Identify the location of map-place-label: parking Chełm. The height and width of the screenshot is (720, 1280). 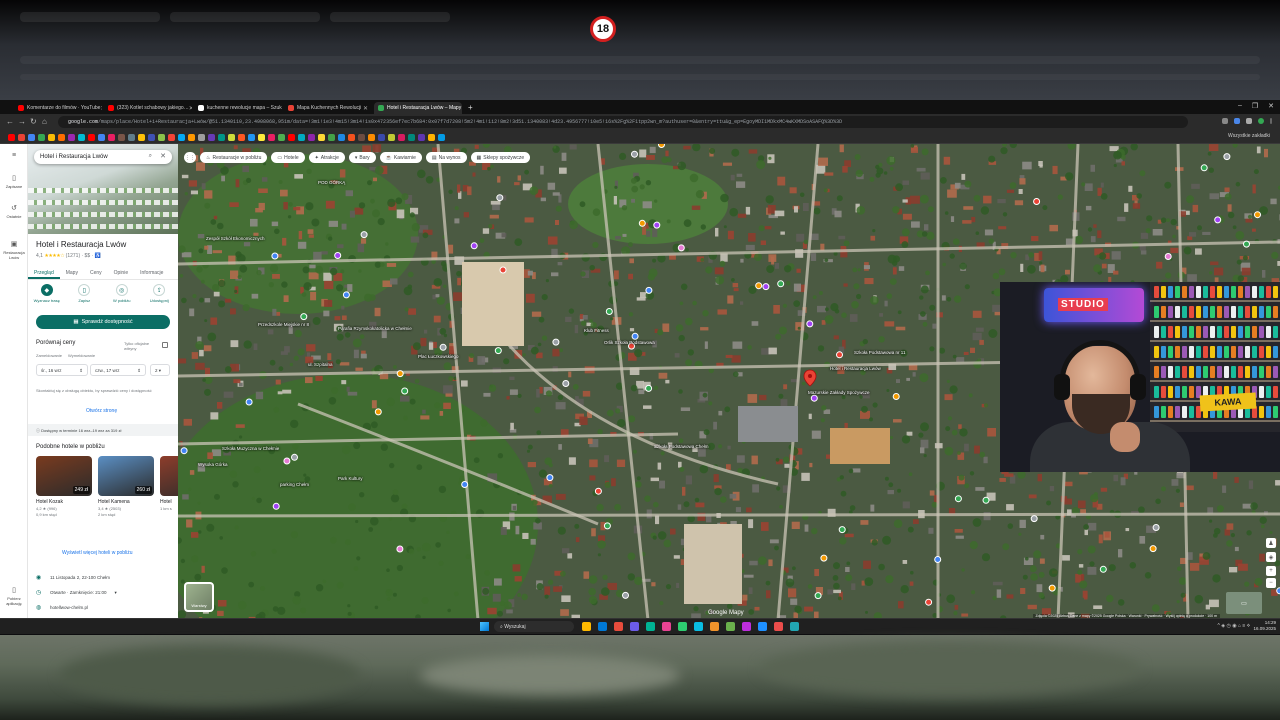
(294, 484).